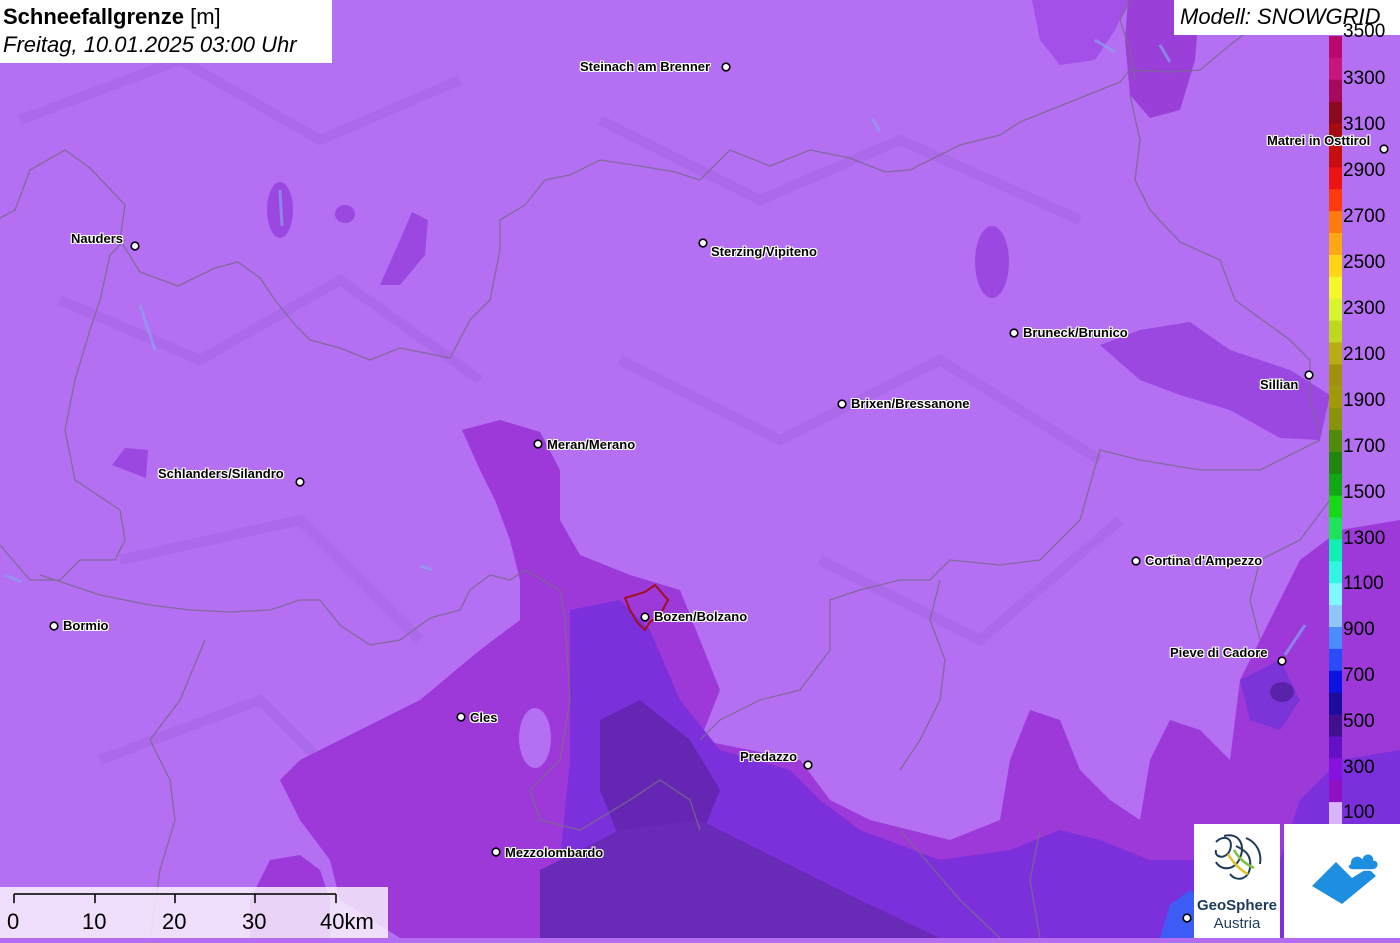  I want to click on partner-logo, so click(1342, 881).